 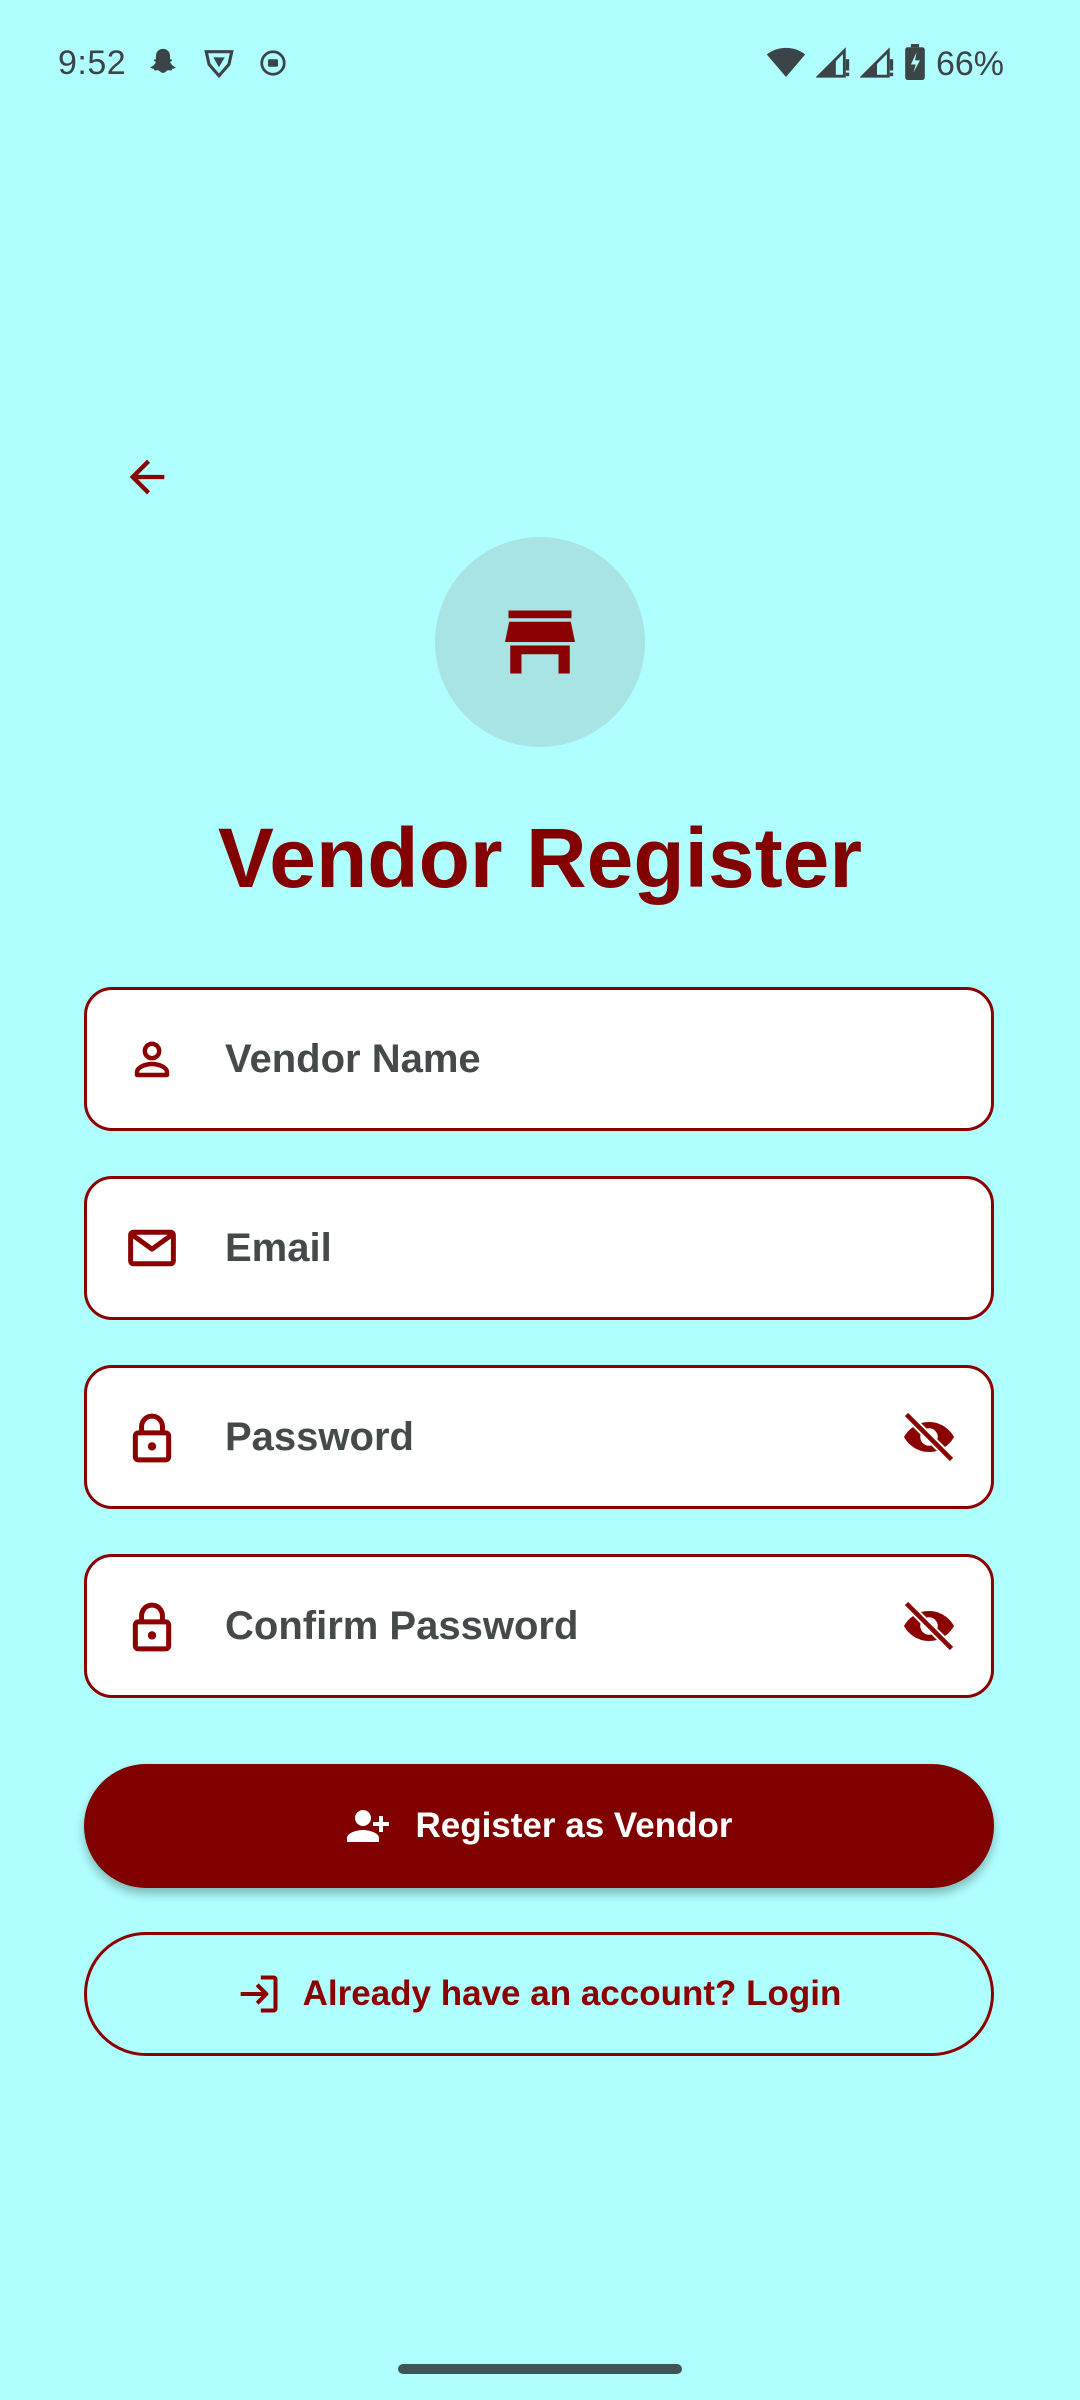 What do you see at coordinates (259, 1994) in the screenshot?
I see `login-icon` at bounding box center [259, 1994].